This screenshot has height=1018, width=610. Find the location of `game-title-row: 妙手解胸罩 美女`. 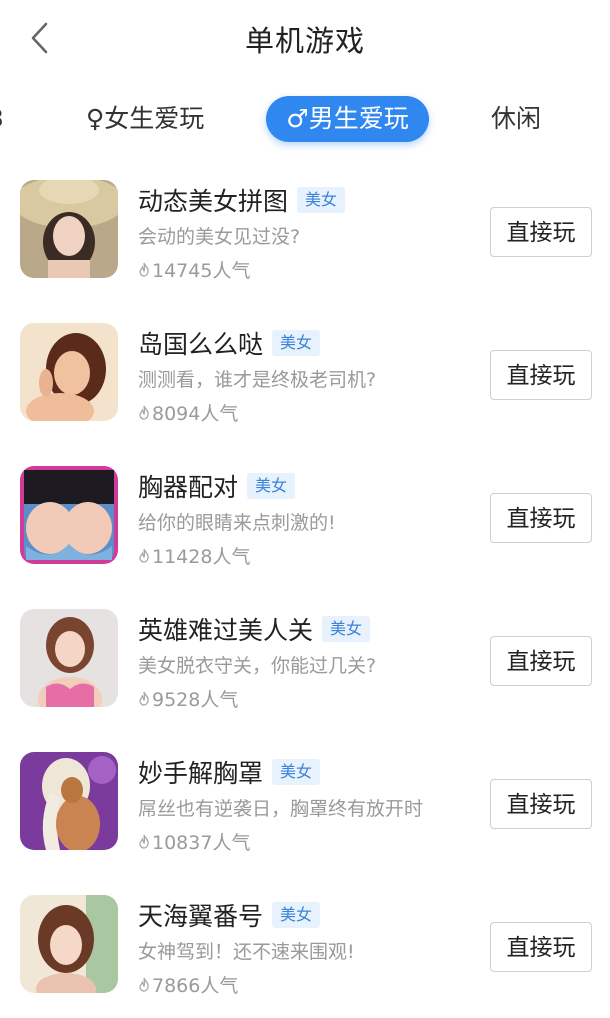

game-title-row: 妙手解胸罩 美女 is located at coordinates (229, 772).